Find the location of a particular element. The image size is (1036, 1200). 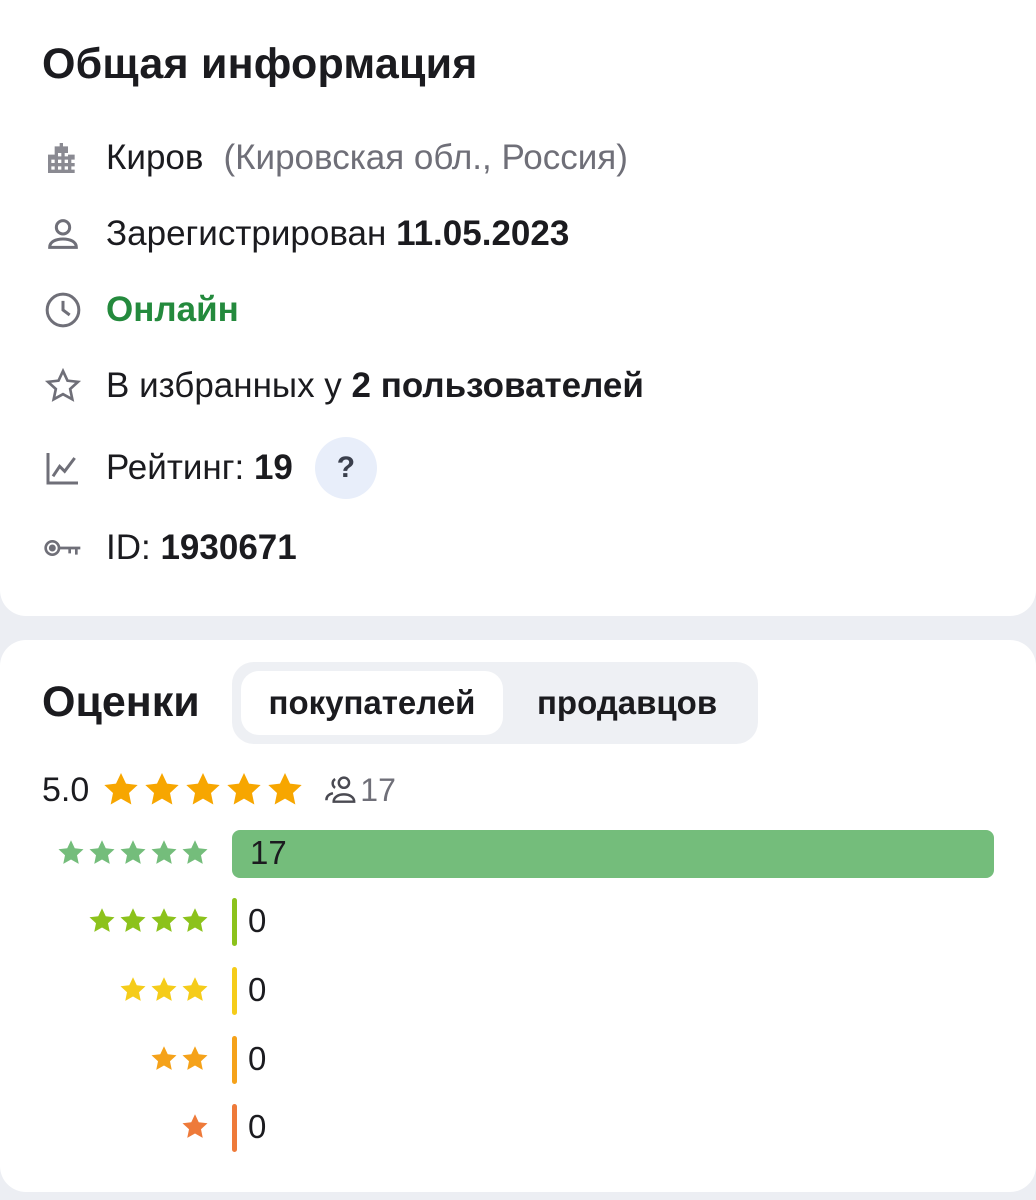

average-stars is located at coordinates (203, 790).